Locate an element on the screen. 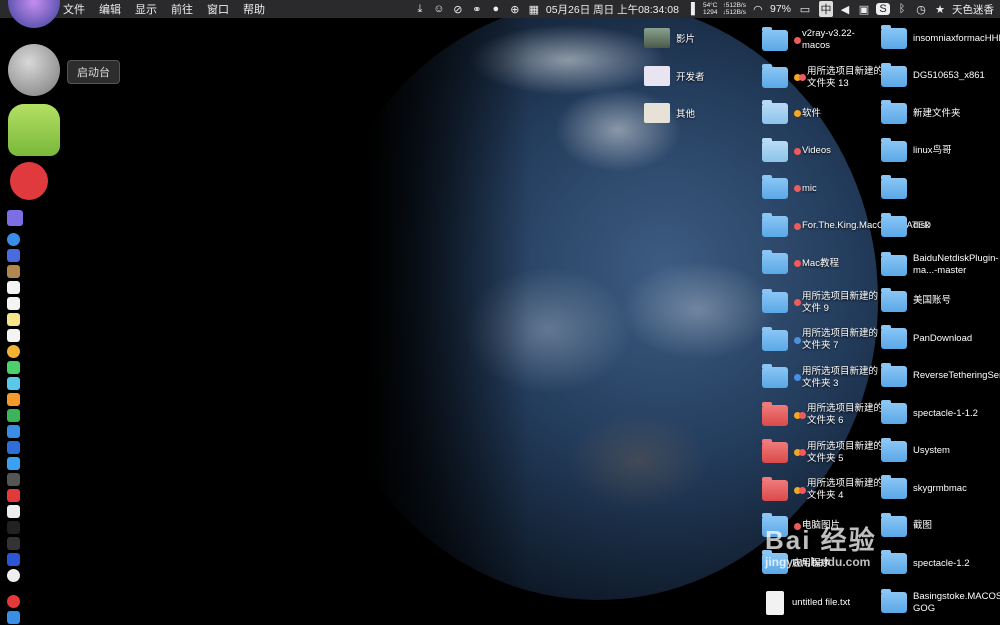 This screenshot has width=1000, height=625. desktop-folder is located at coordinates (938, 187).